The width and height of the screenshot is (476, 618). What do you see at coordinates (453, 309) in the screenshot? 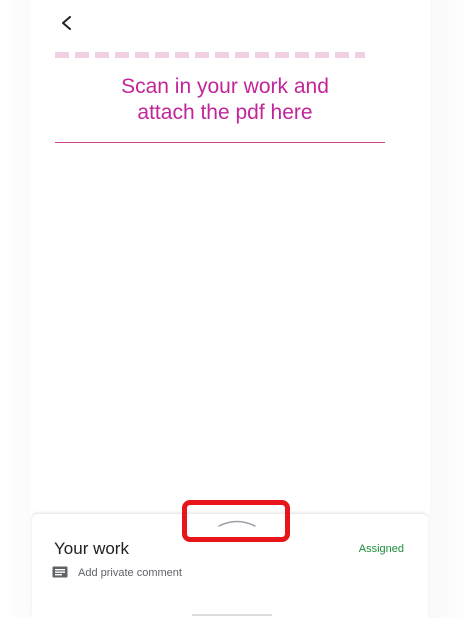
I see `right-gutter` at bounding box center [453, 309].